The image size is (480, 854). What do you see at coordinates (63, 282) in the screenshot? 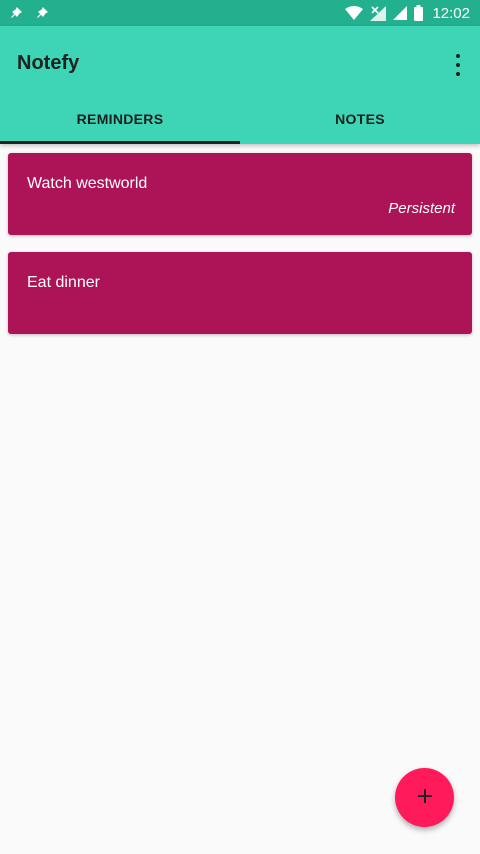
I see `reminder-title: Eat dinner` at bounding box center [63, 282].